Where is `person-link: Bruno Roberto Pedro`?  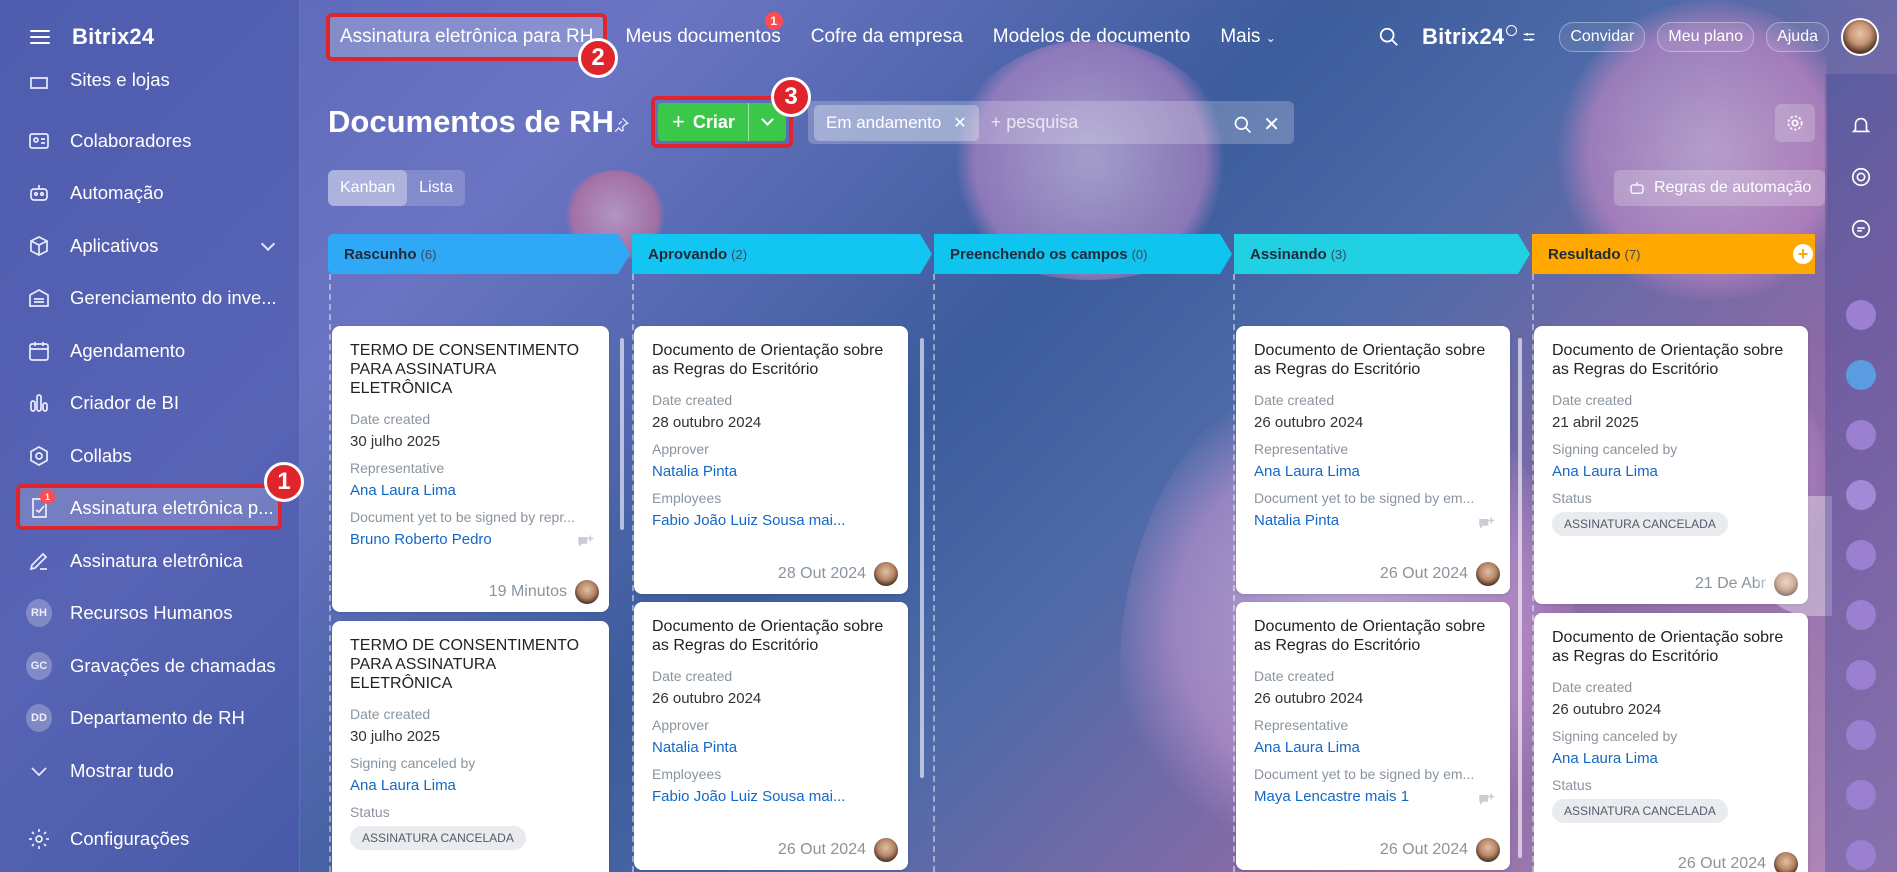 person-link: Bruno Roberto Pedro is located at coordinates (470, 539).